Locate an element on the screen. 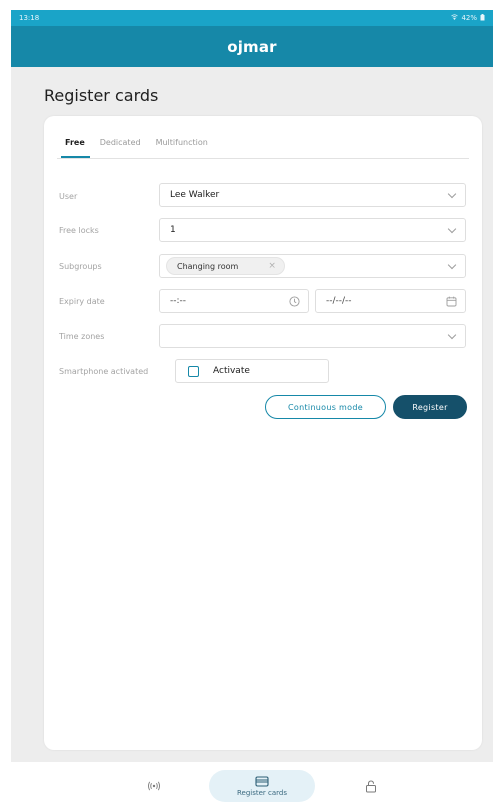 The width and height of the screenshot is (504, 803). time-zones-label: Time zones is located at coordinates (82, 336).